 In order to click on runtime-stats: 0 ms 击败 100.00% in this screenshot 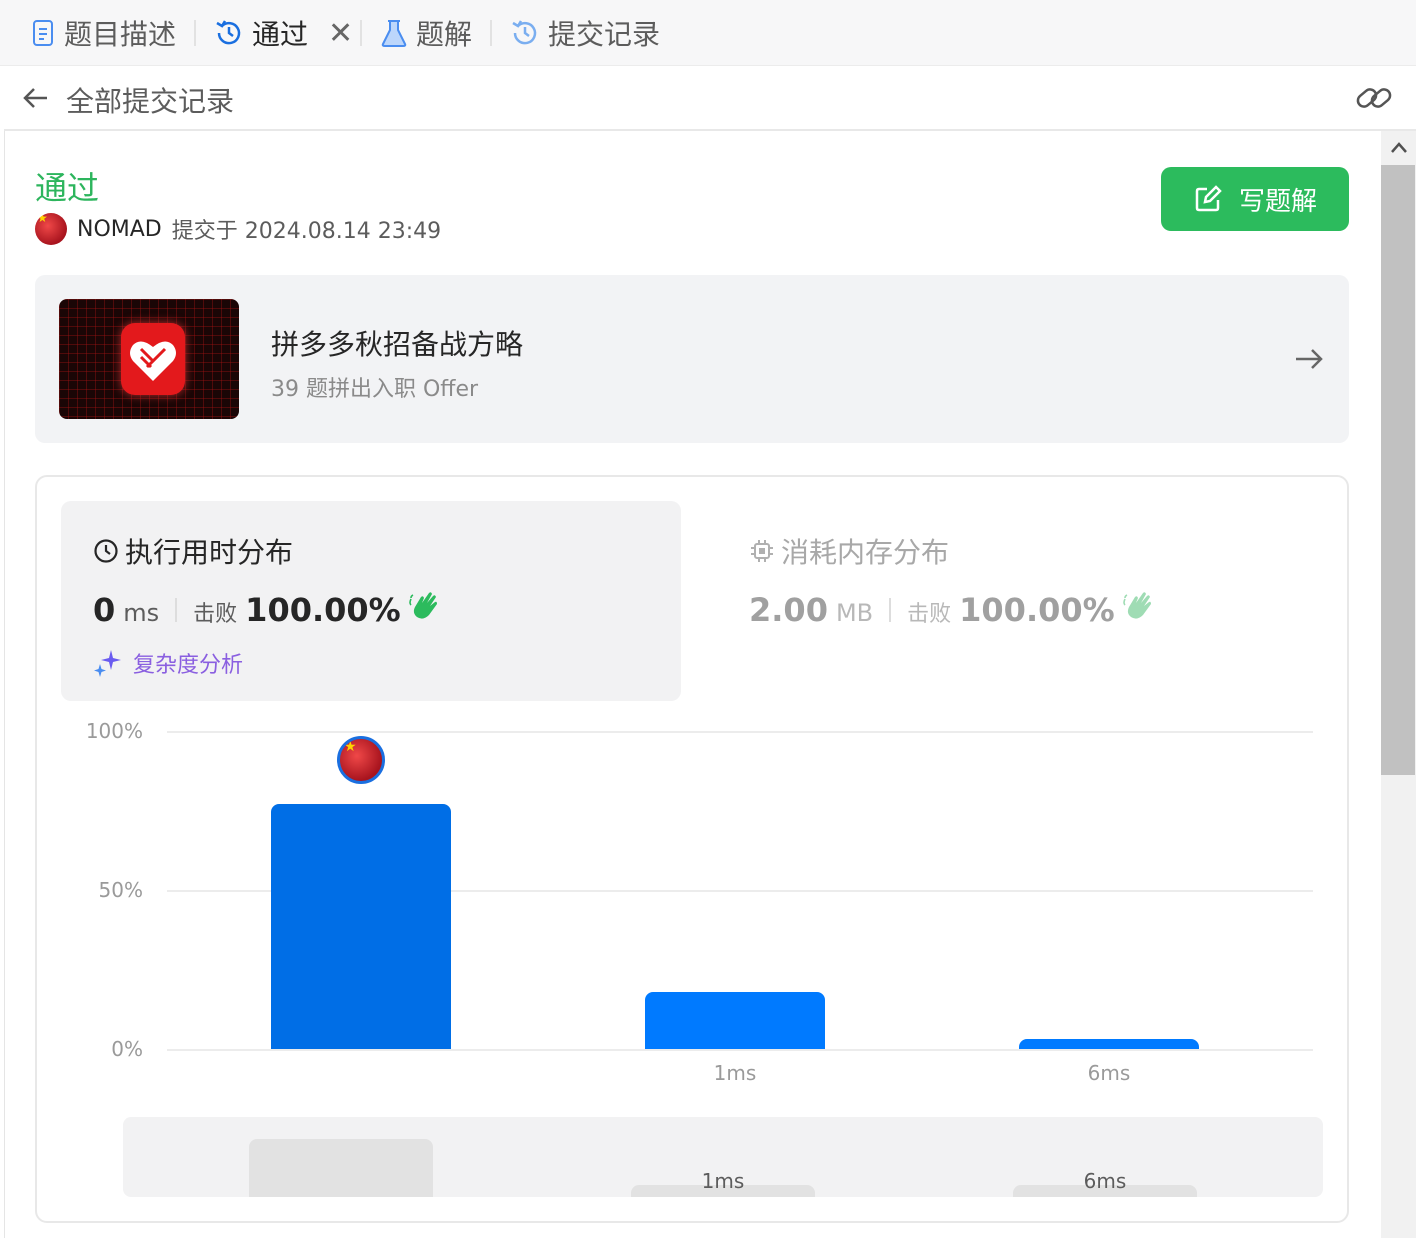, I will do `click(267, 610)`.